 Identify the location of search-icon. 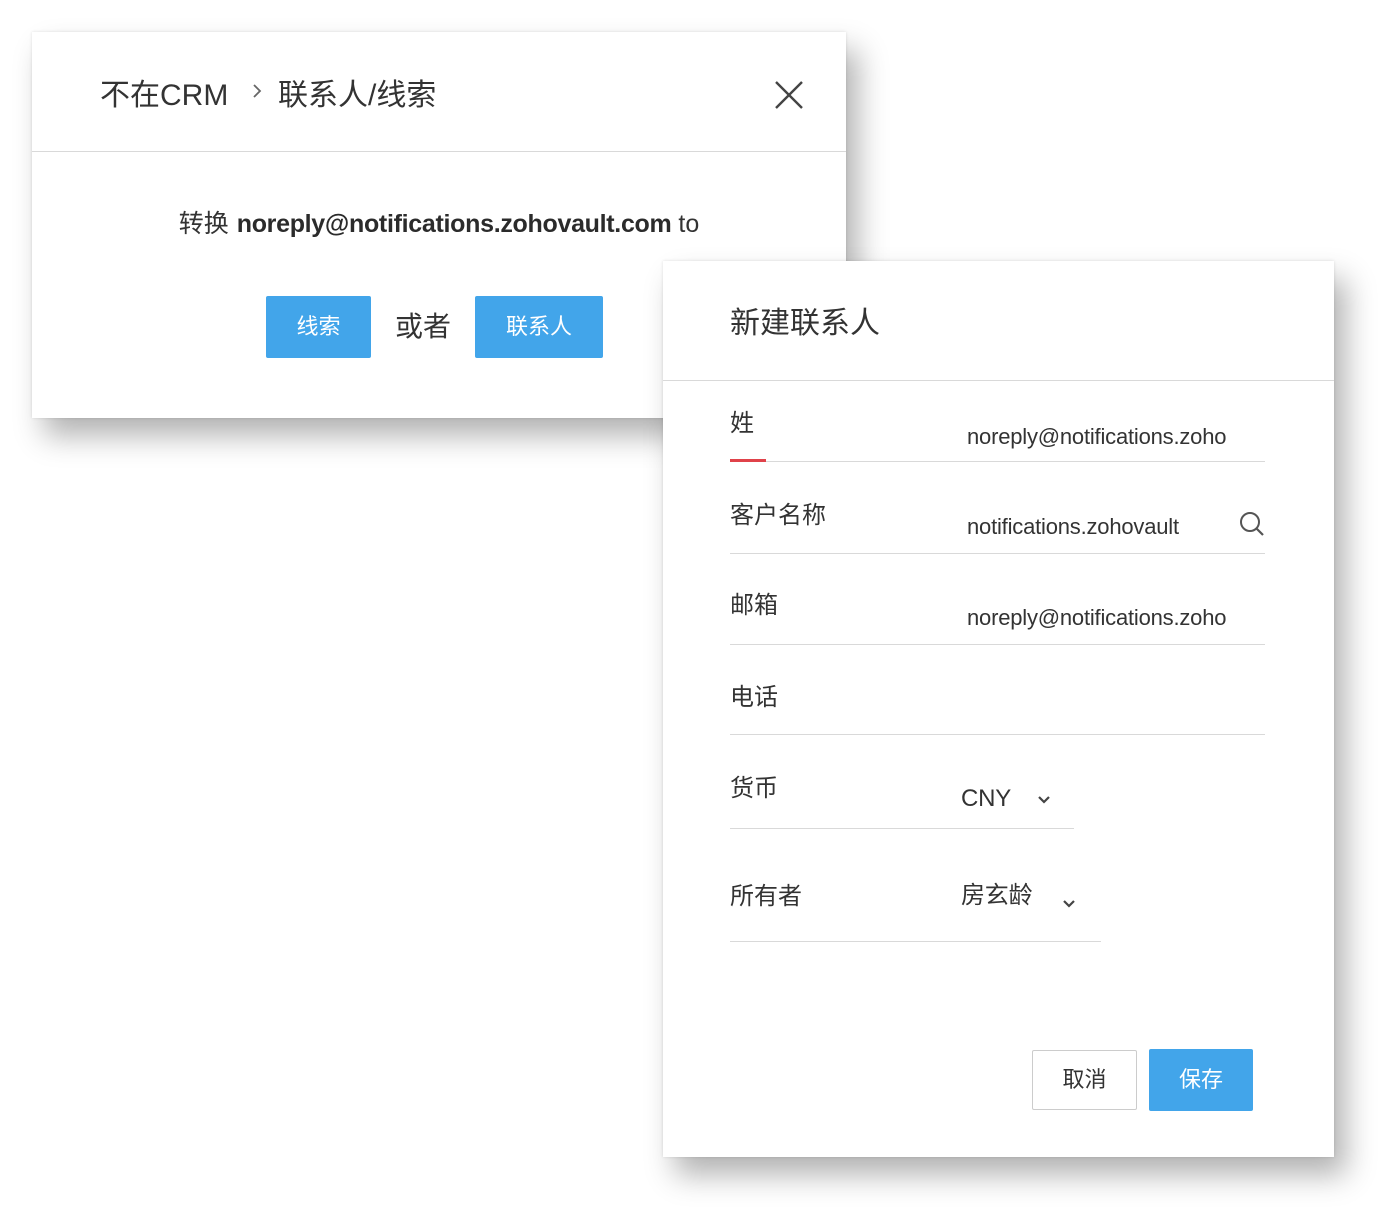
(1252, 524).